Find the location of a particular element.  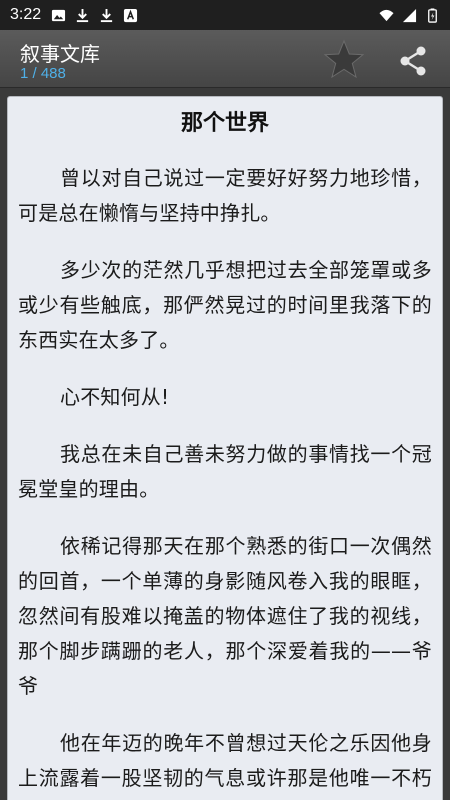

system-icons is located at coordinates (409, 15).